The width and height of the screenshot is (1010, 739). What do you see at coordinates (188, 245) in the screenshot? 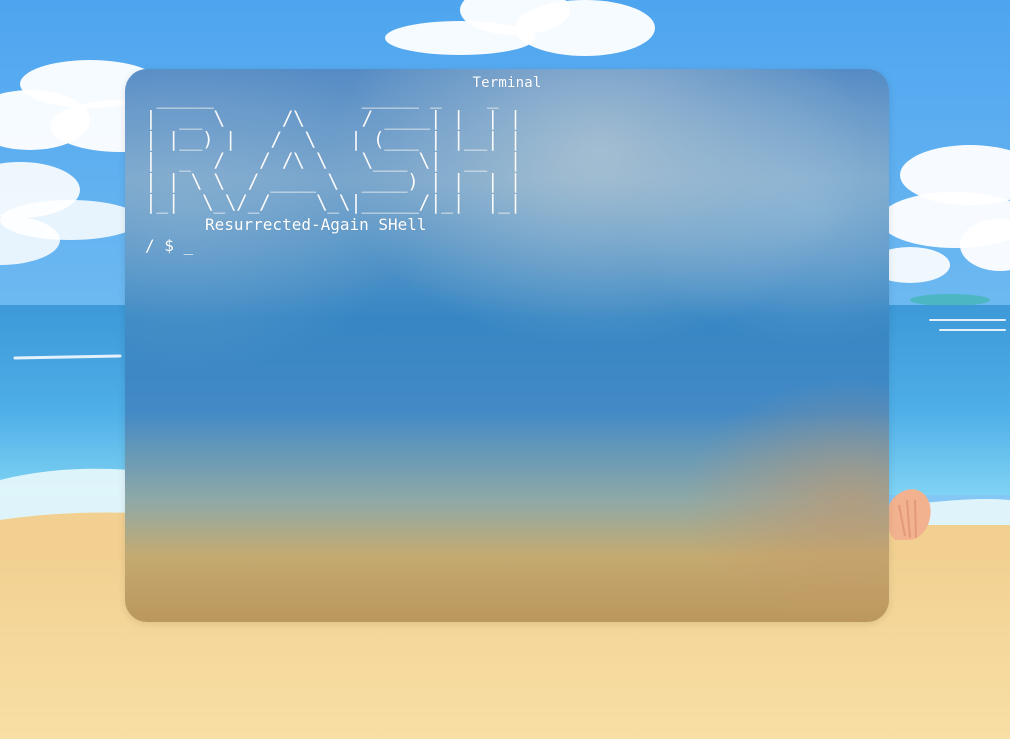
I see `text-cursor: _` at bounding box center [188, 245].